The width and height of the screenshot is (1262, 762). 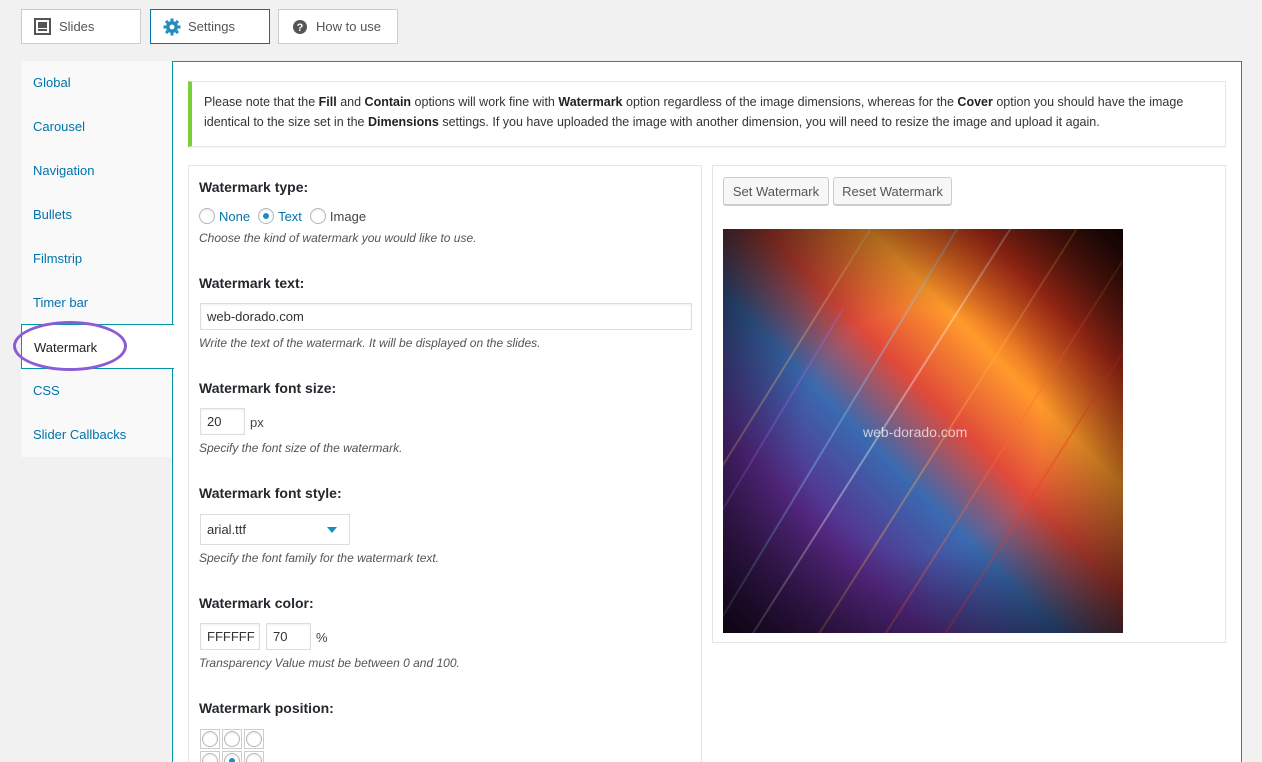 What do you see at coordinates (43, 26) in the screenshot?
I see `slides-icon` at bounding box center [43, 26].